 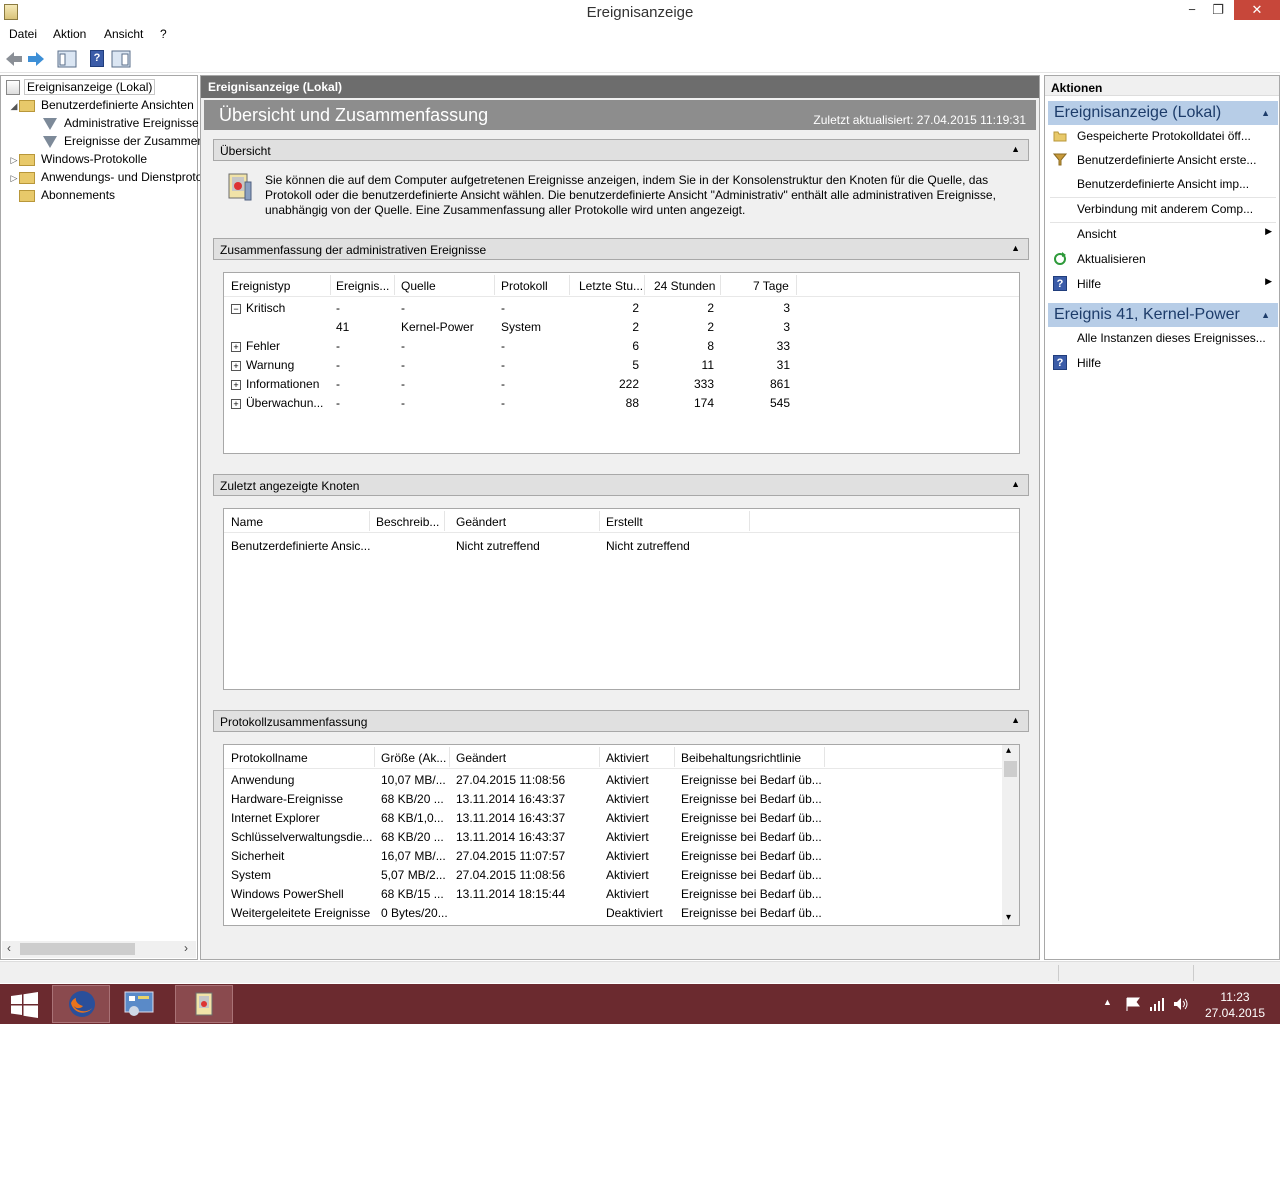 I want to click on help-icon: ?, so click(x=97, y=58).